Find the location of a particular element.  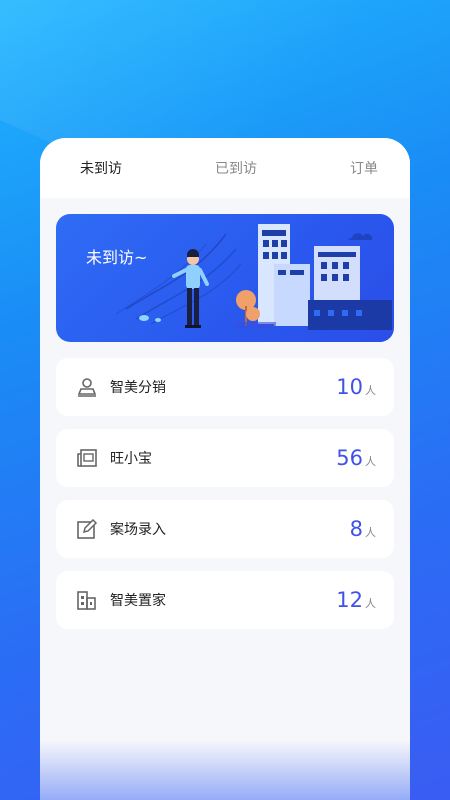

newspaper-icon is located at coordinates (87, 458).